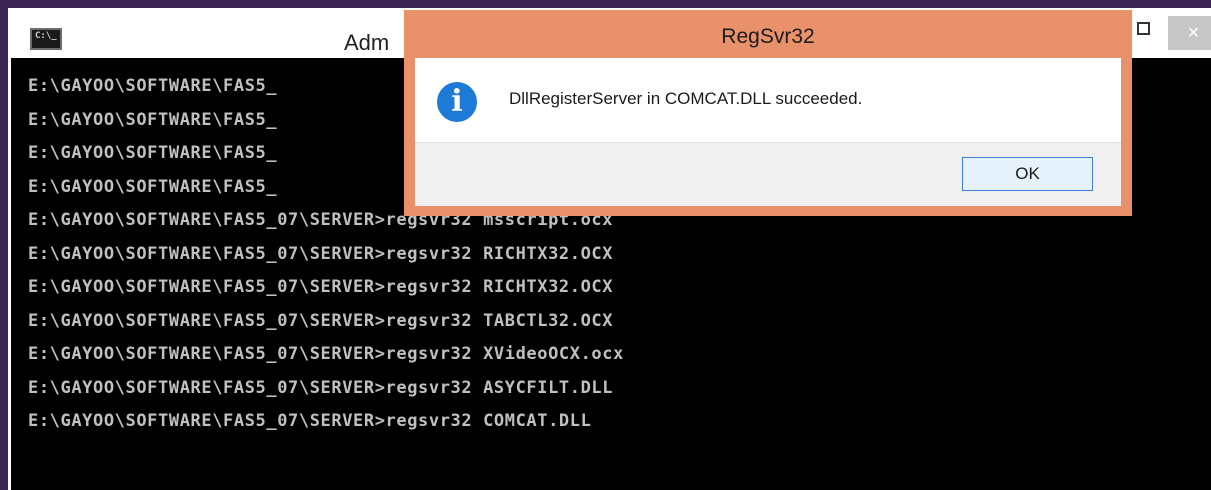  Describe the element at coordinates (1027, 174) in the screenshot. I see `ok-button: OK` at that location.